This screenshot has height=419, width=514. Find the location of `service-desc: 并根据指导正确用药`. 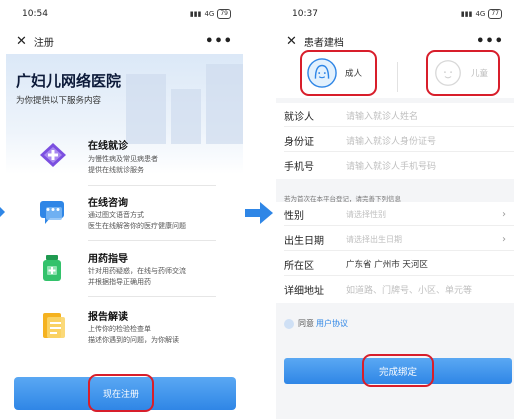

service-desc: 并根据指导正确用药 is located at coordinates (119, 282).